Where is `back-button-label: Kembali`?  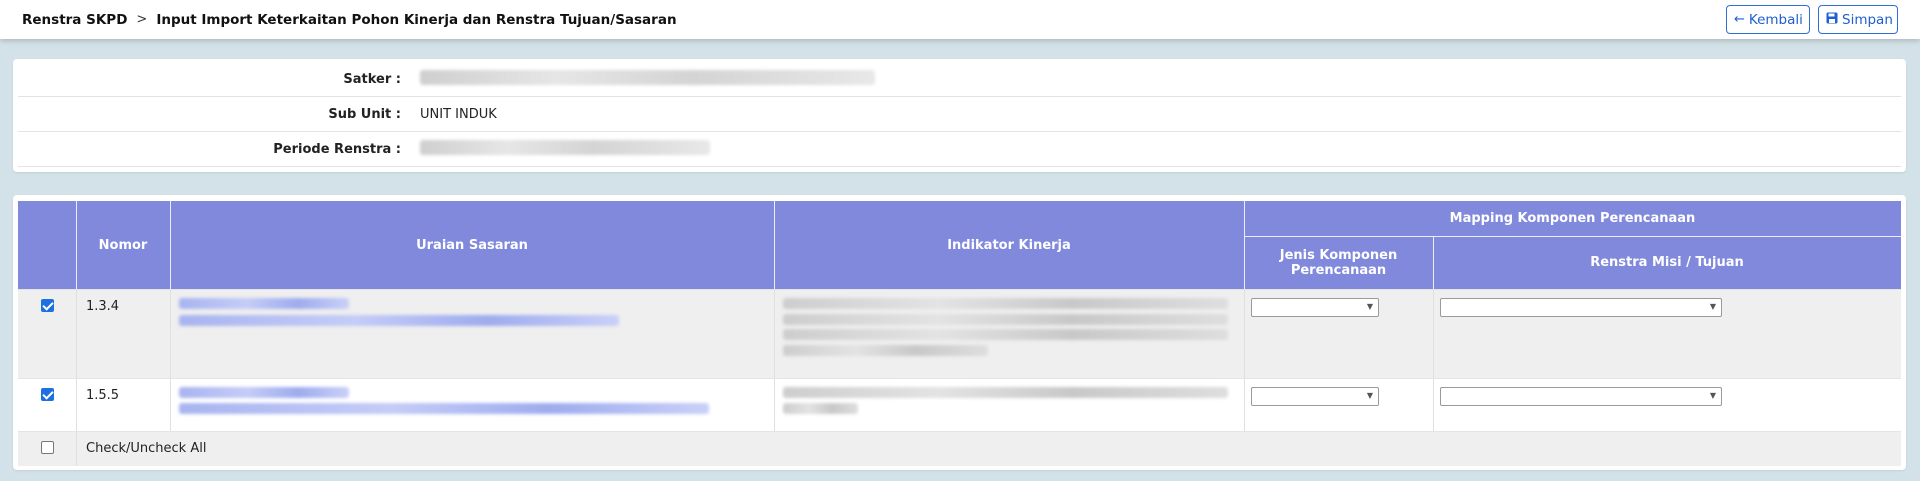 back-button-label: Kembali is located at coordinates (1775, 19).